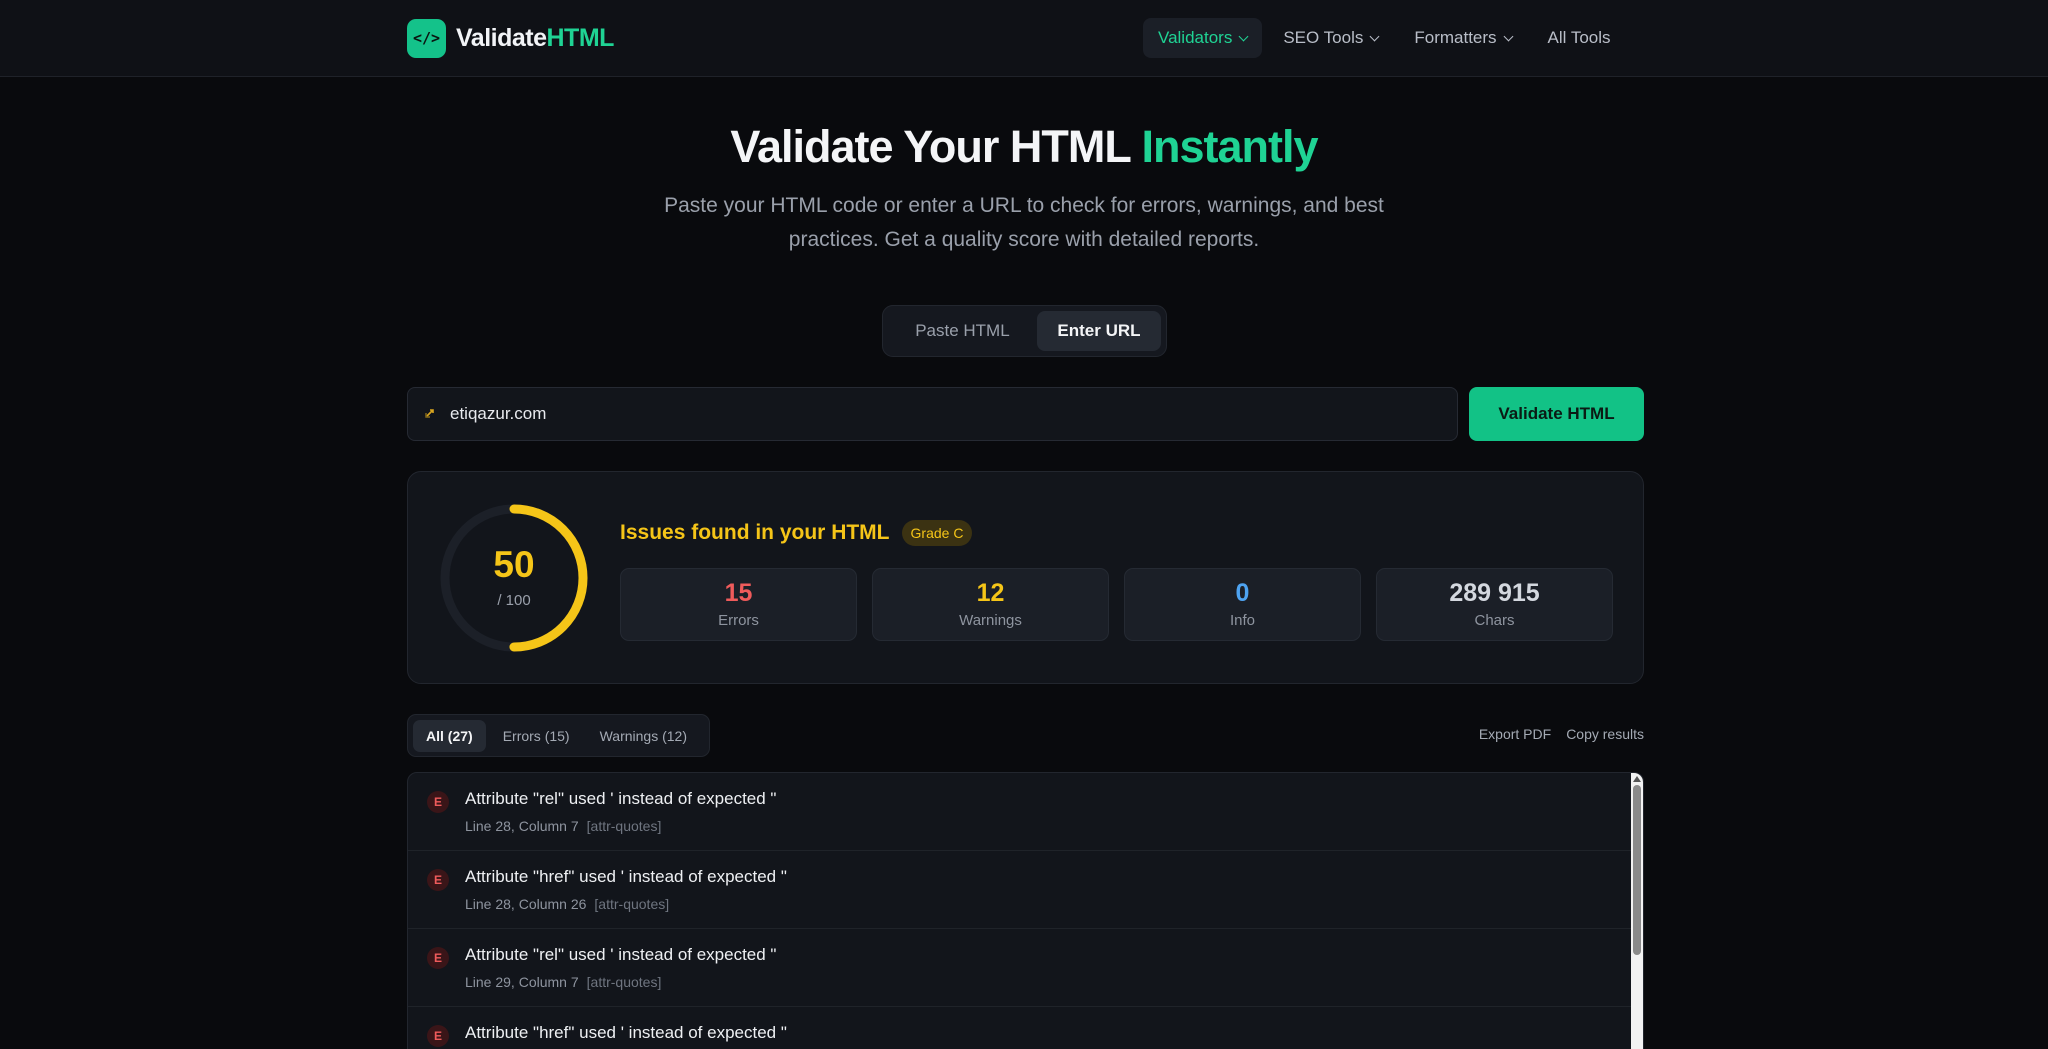 This screenshot has height=1049, width=2048. I want to click on issue-filter-tabs: All (27) Errors (15) Warnings (12), so click(558, 735).